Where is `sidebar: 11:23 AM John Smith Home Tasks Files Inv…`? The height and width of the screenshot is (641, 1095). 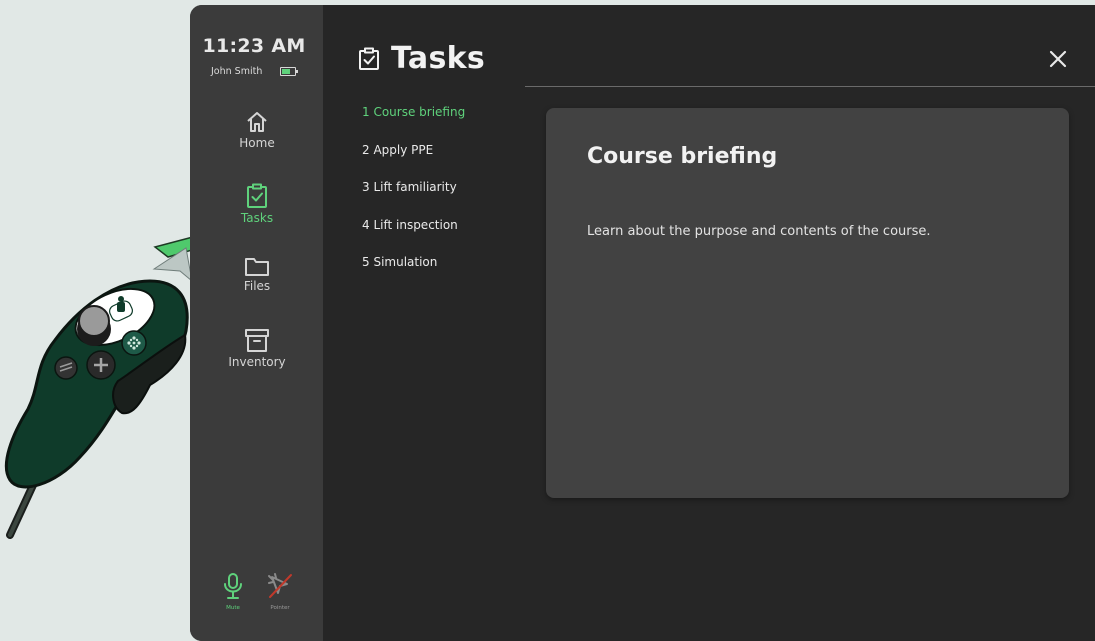
sidebar: 11:23 AM John Smith Home Tasks Files Inv… is located at coordinates (256, 323).